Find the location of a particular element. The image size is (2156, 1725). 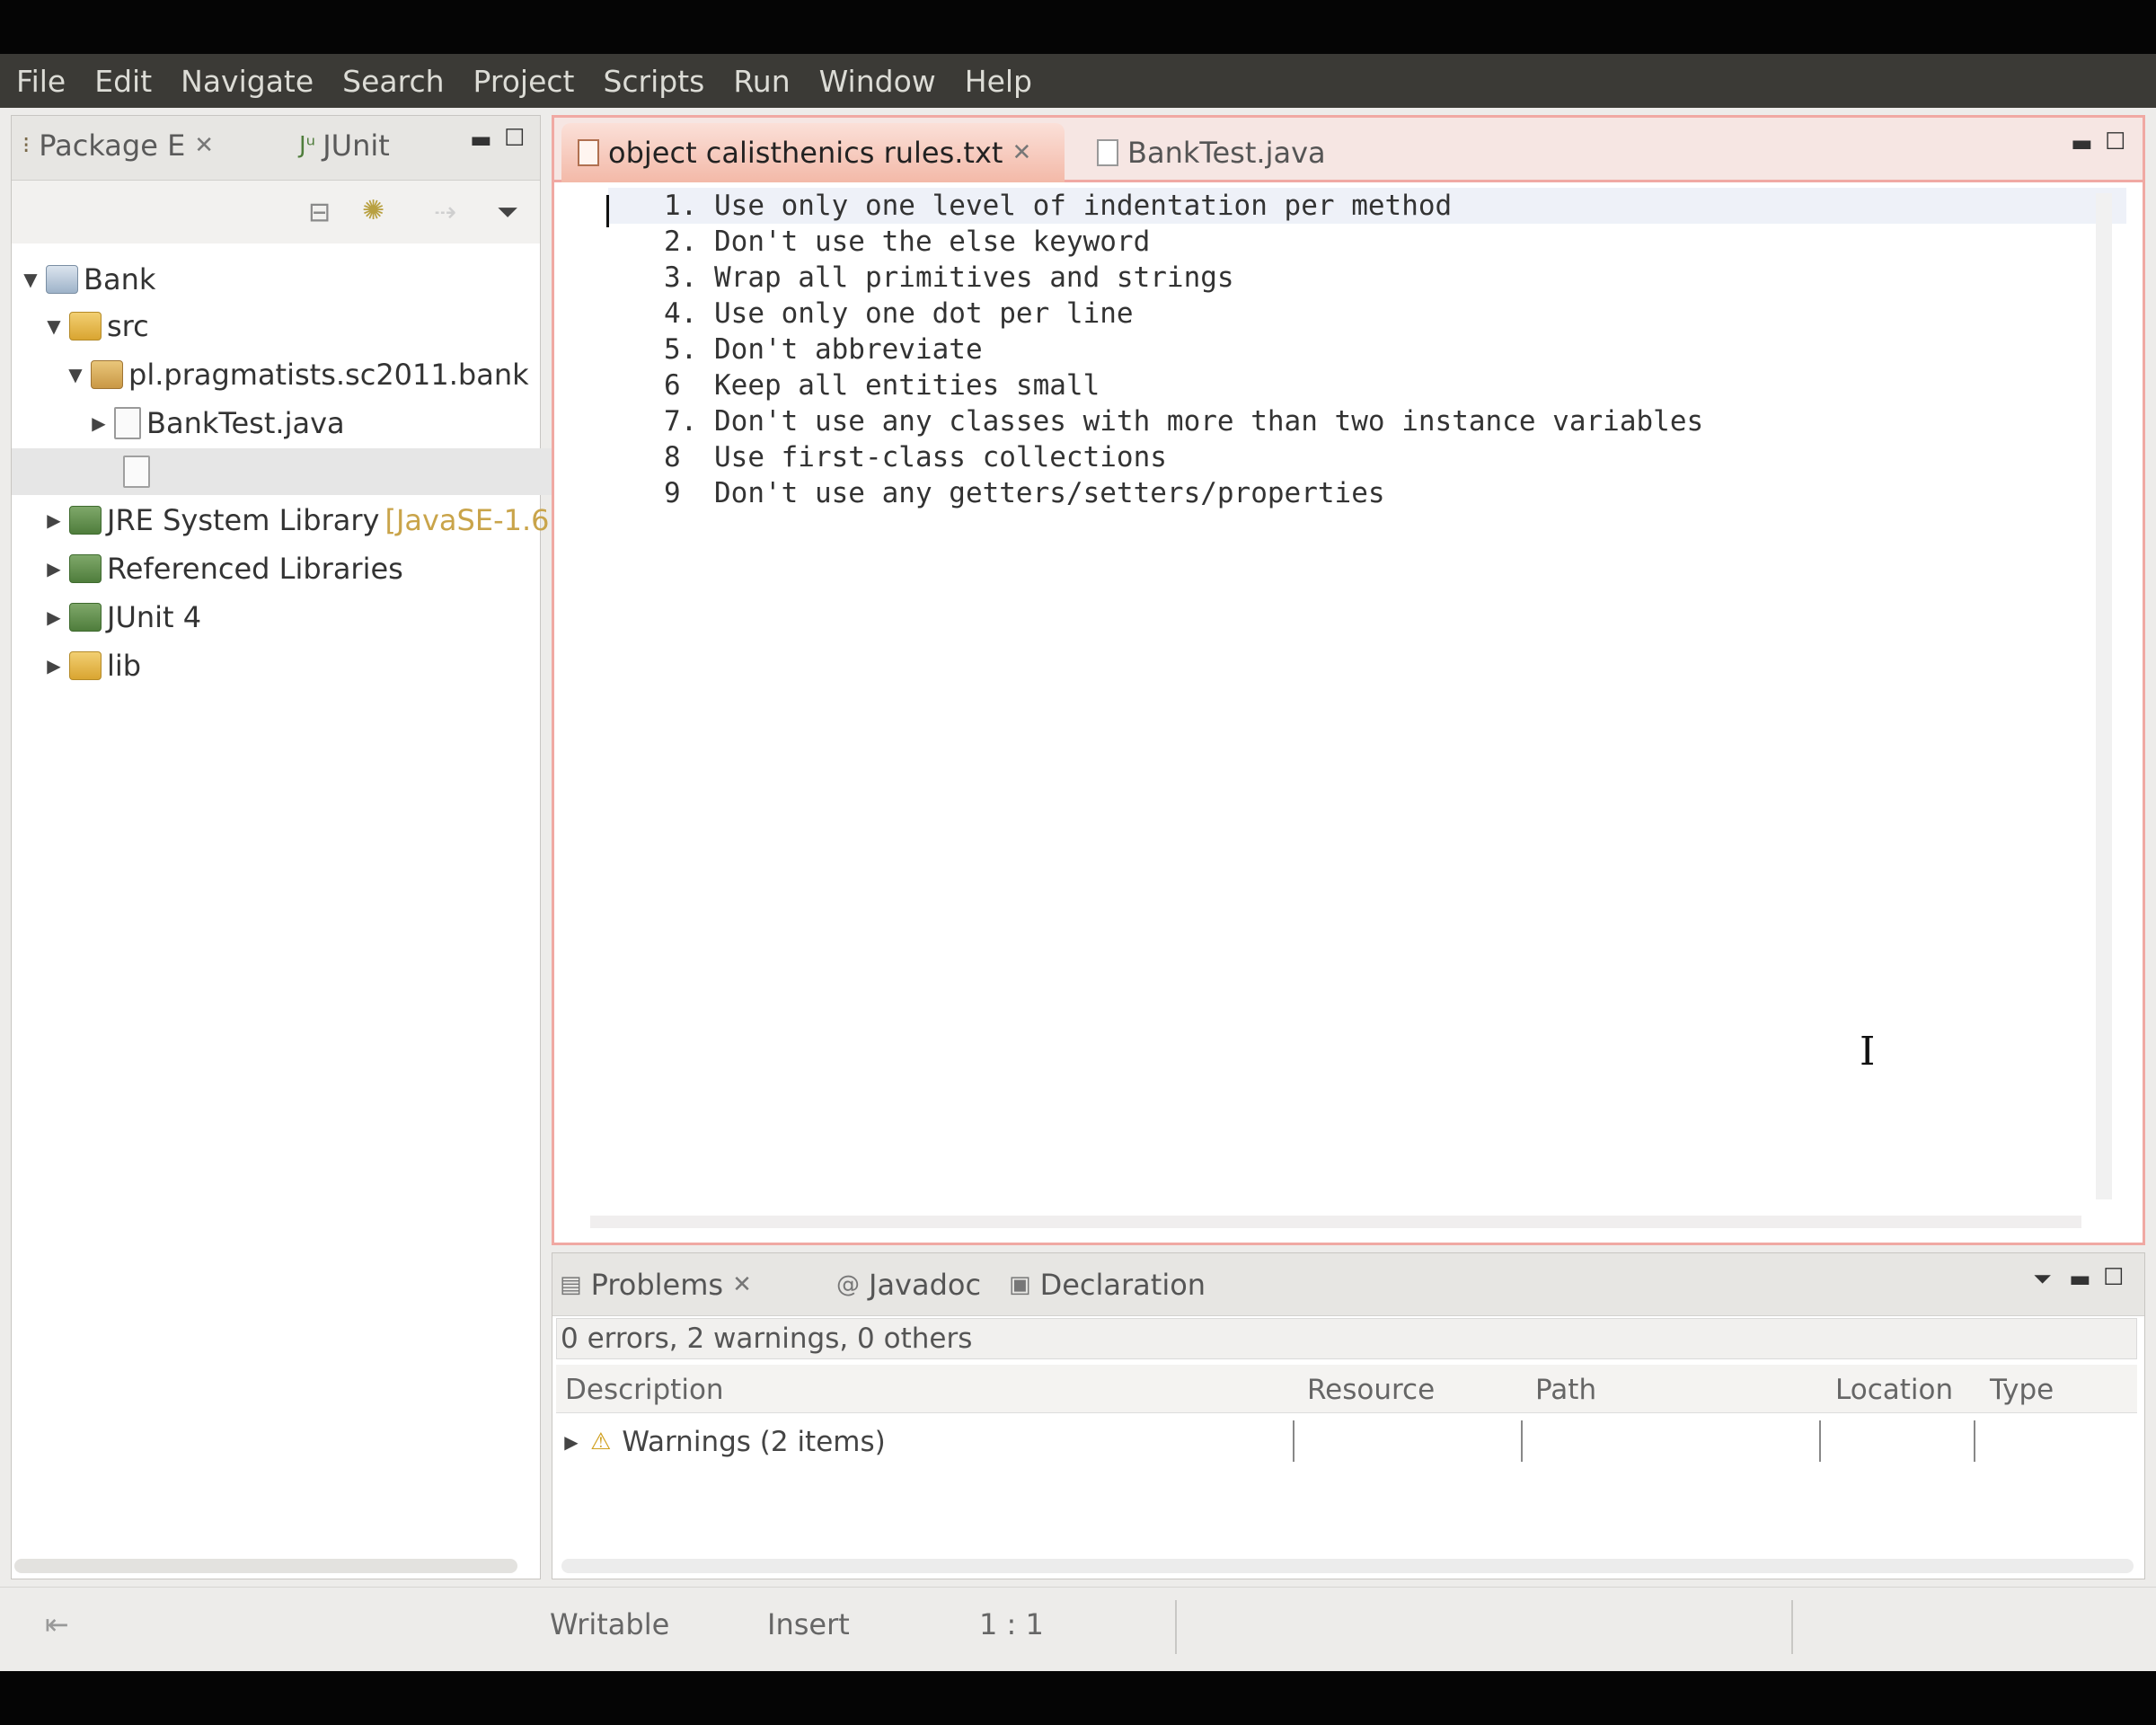

menu-file: File is located at coordinates (41, 81).